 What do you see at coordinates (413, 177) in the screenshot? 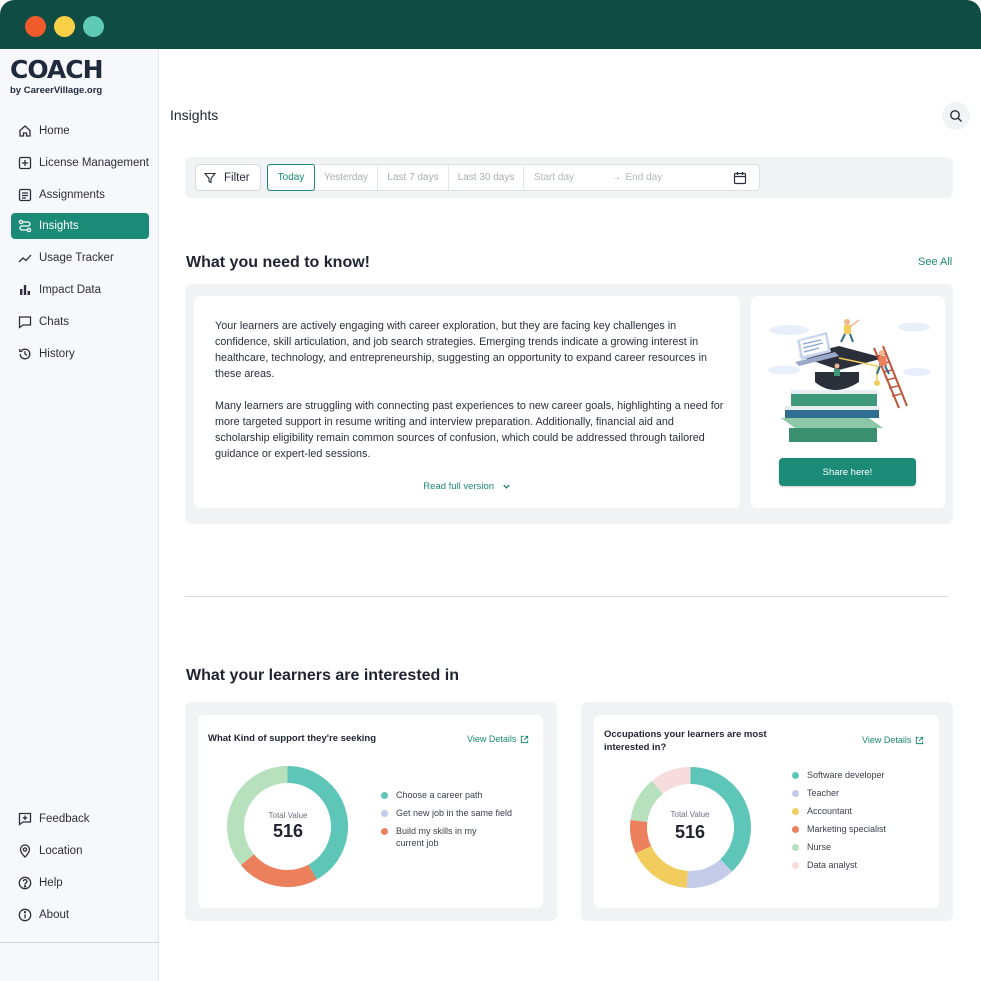
I see `range-last-7-days: Last 7 days` at bounding box center [413, 177].